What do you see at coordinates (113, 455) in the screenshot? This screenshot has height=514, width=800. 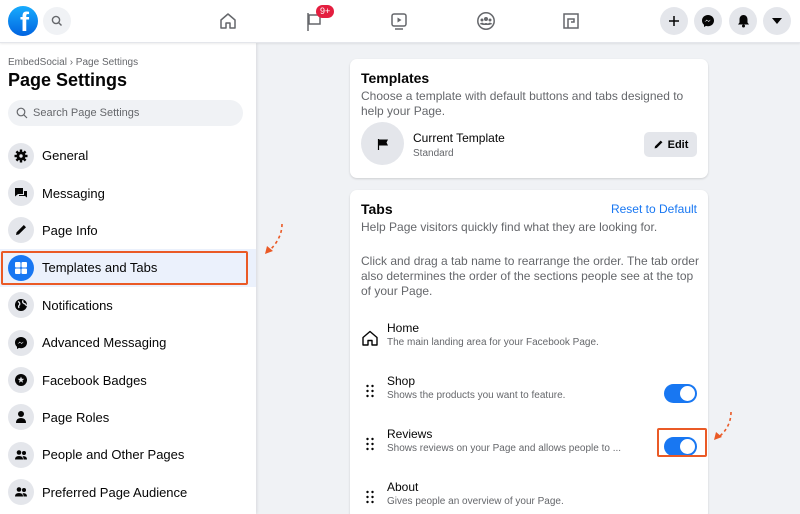 I see `sidebar-item-label: People and Other Pages` at bounding box center [113, 455].